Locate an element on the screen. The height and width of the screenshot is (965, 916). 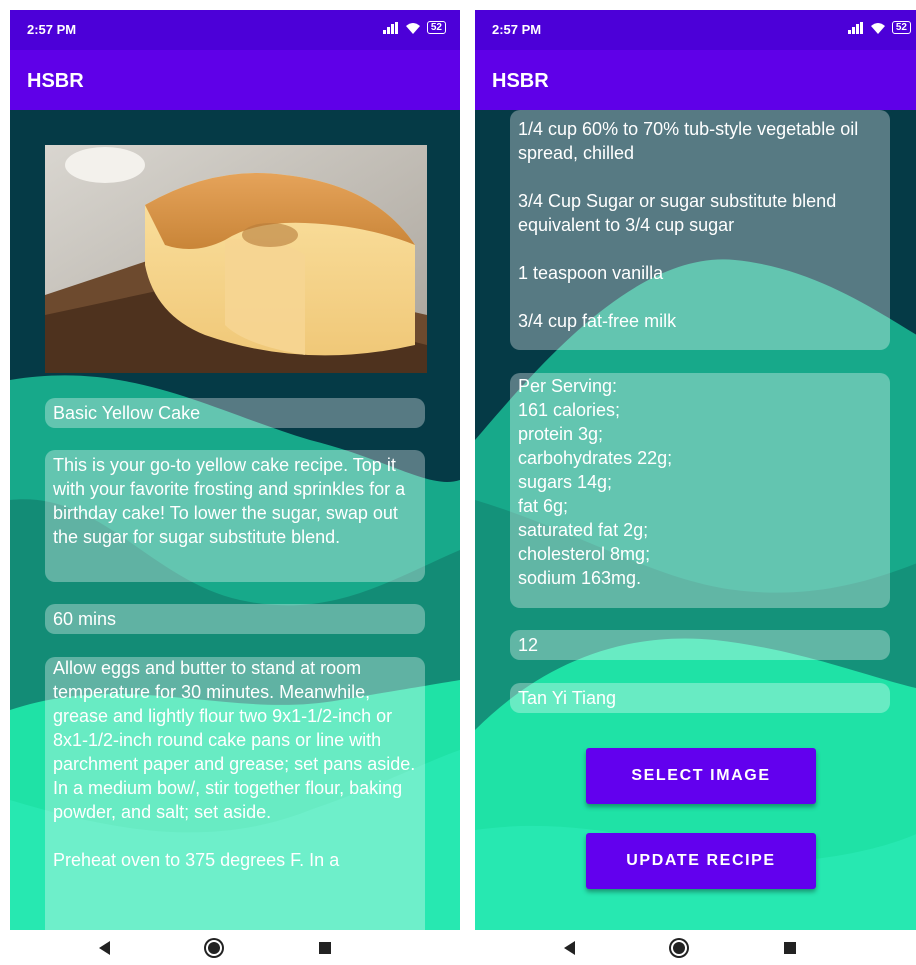
author-field: Tan Yi Tiang is located at coordinates (700, 698).